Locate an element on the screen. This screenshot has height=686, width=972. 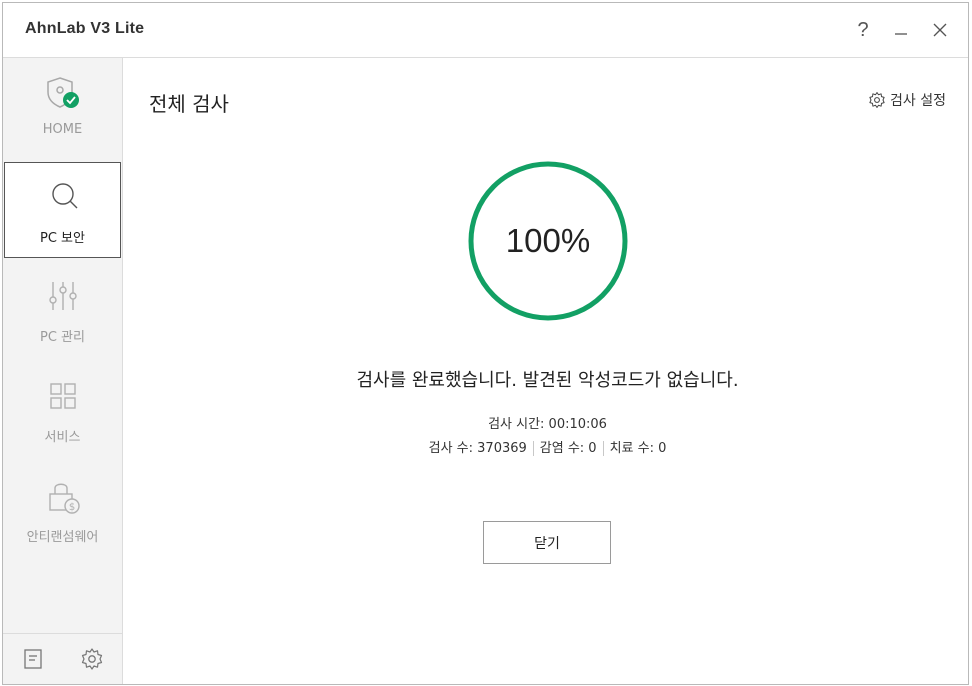
progress-percentage: 100% is located at coordinates (548, 240).